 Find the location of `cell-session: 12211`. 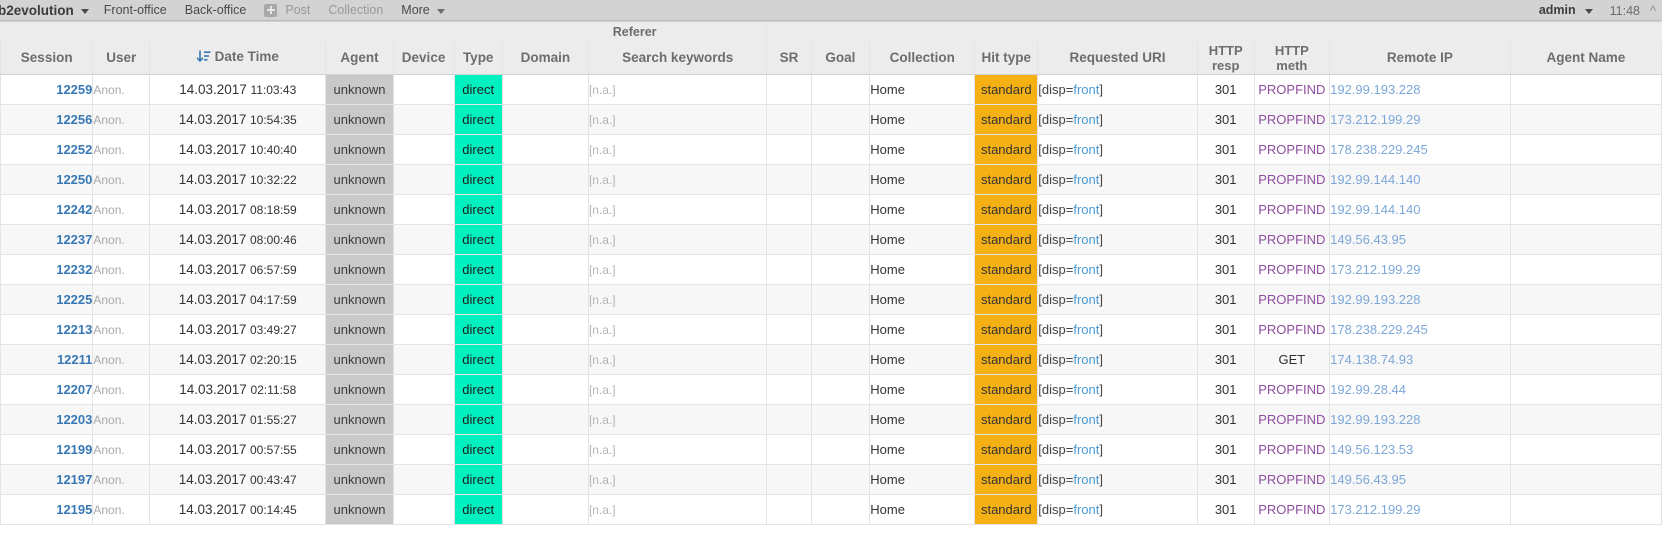

cell-session: 12211 is located at coordinates (47, 359).